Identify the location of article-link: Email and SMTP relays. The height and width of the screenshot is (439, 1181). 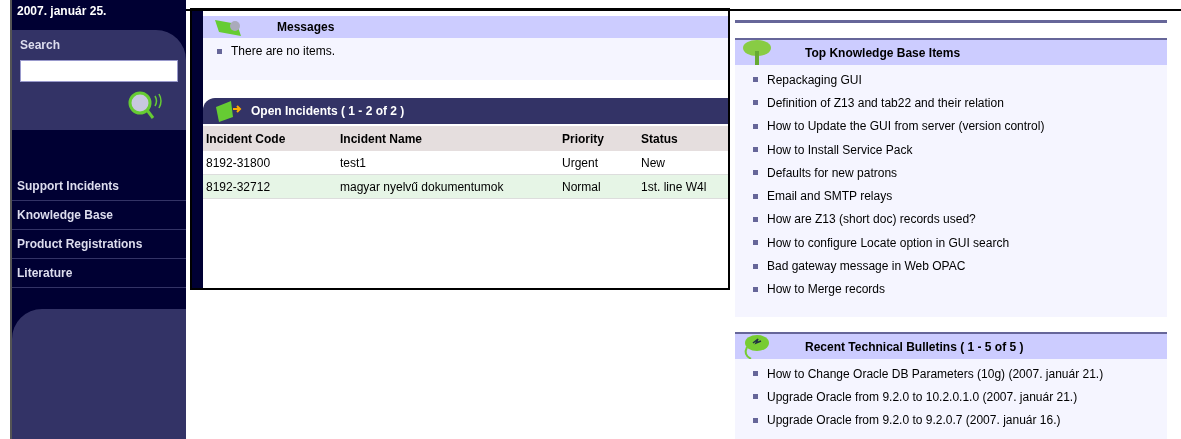
(830, 196).